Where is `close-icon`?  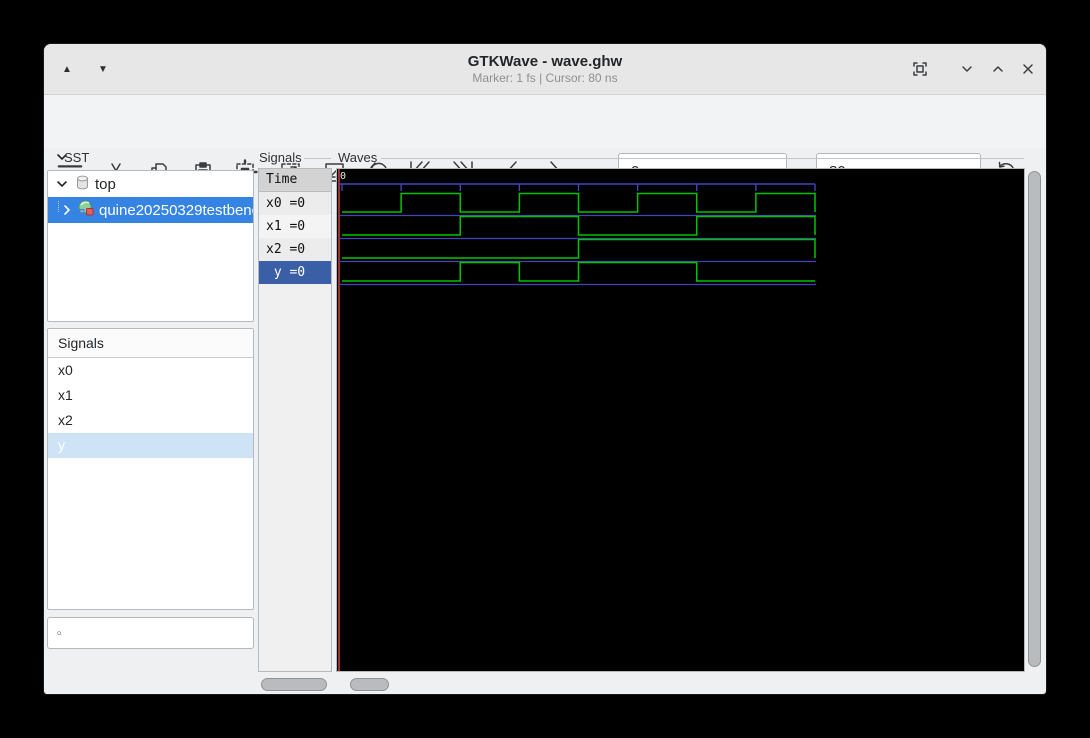 close-icon is located at coordinates (1028, 69).